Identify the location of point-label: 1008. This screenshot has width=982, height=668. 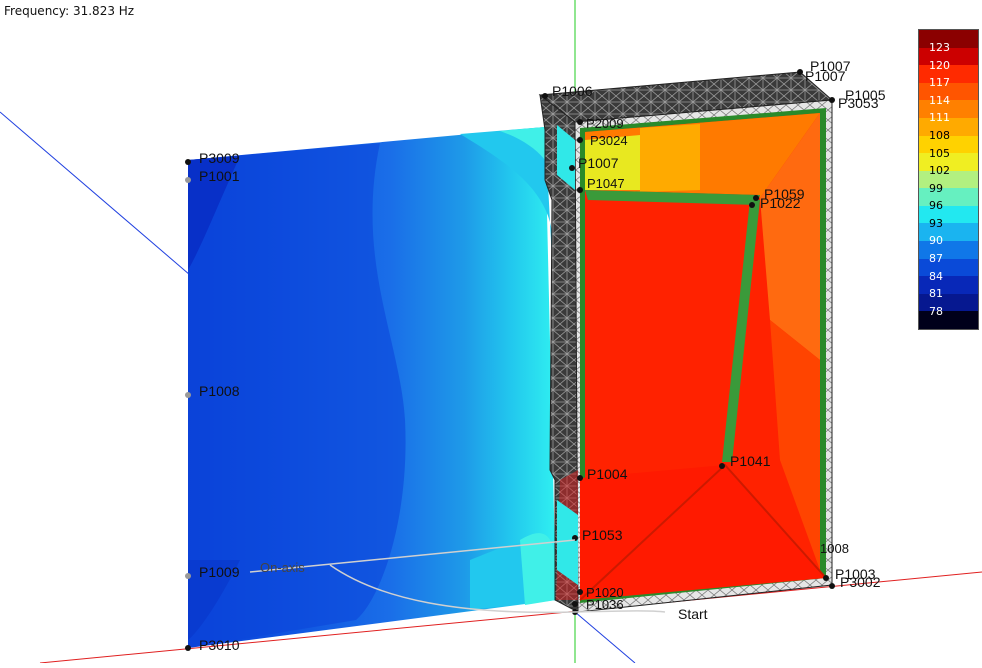
(834, 548).